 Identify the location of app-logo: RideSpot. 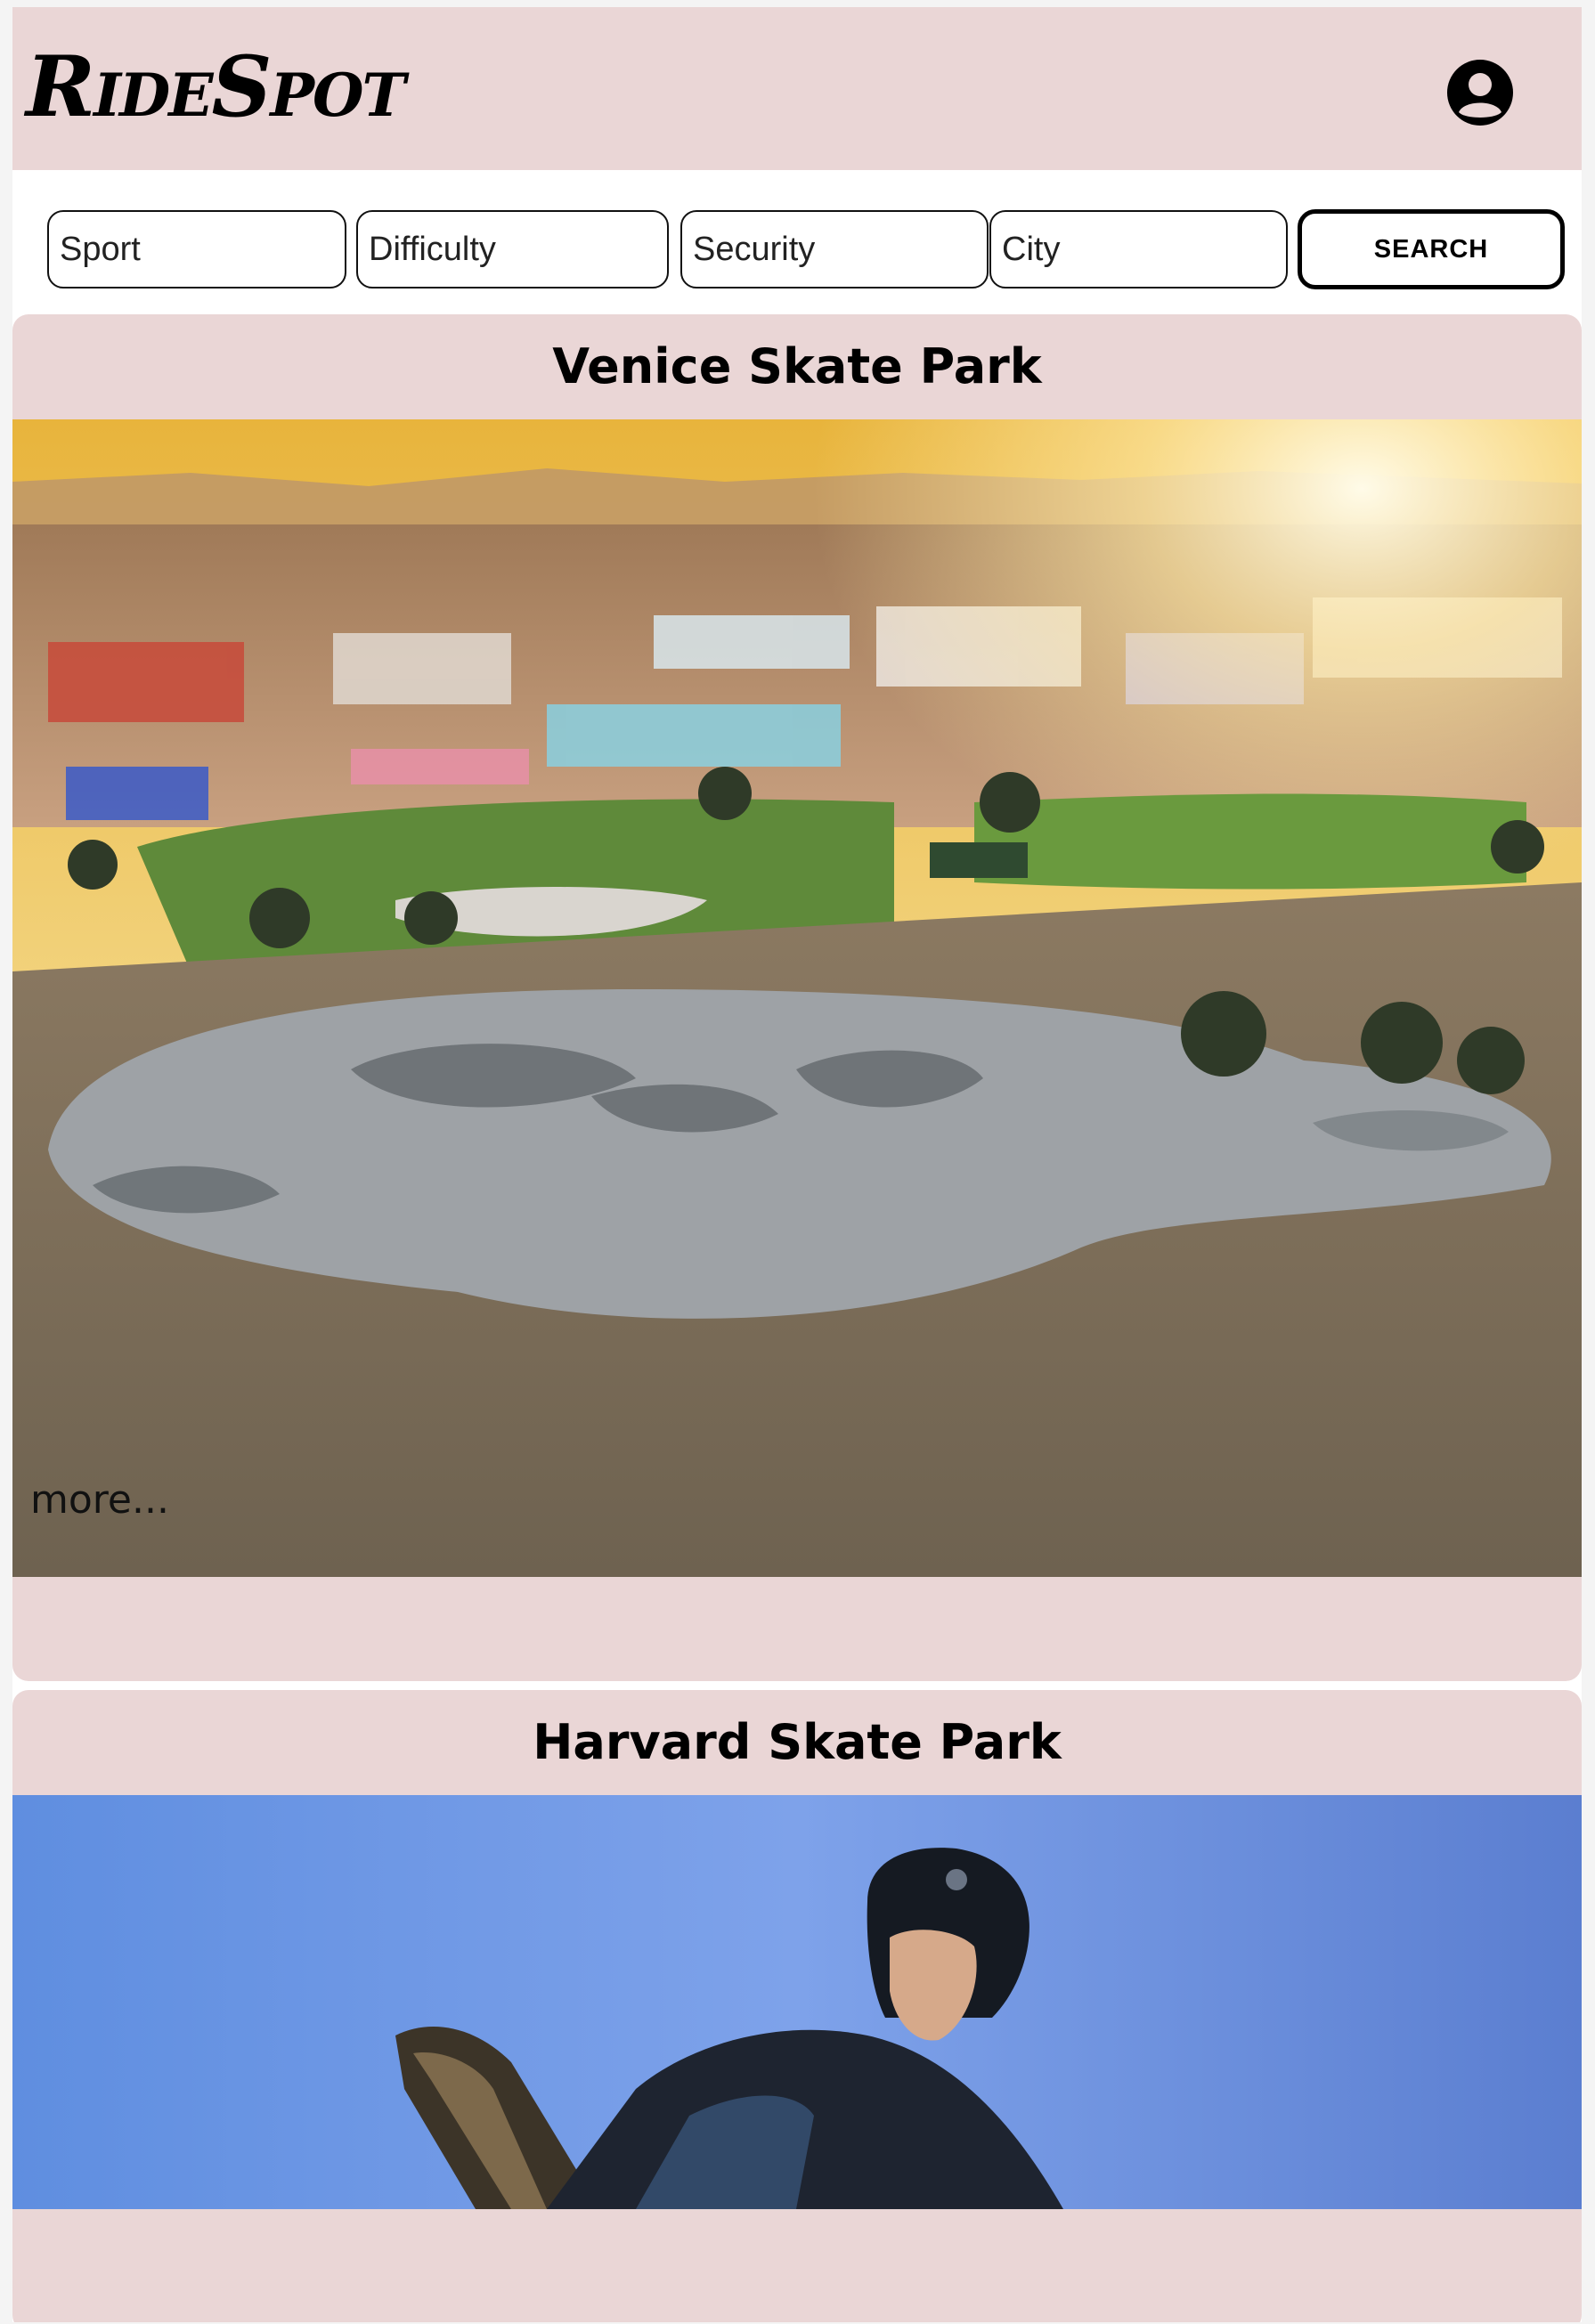
(216, 88).